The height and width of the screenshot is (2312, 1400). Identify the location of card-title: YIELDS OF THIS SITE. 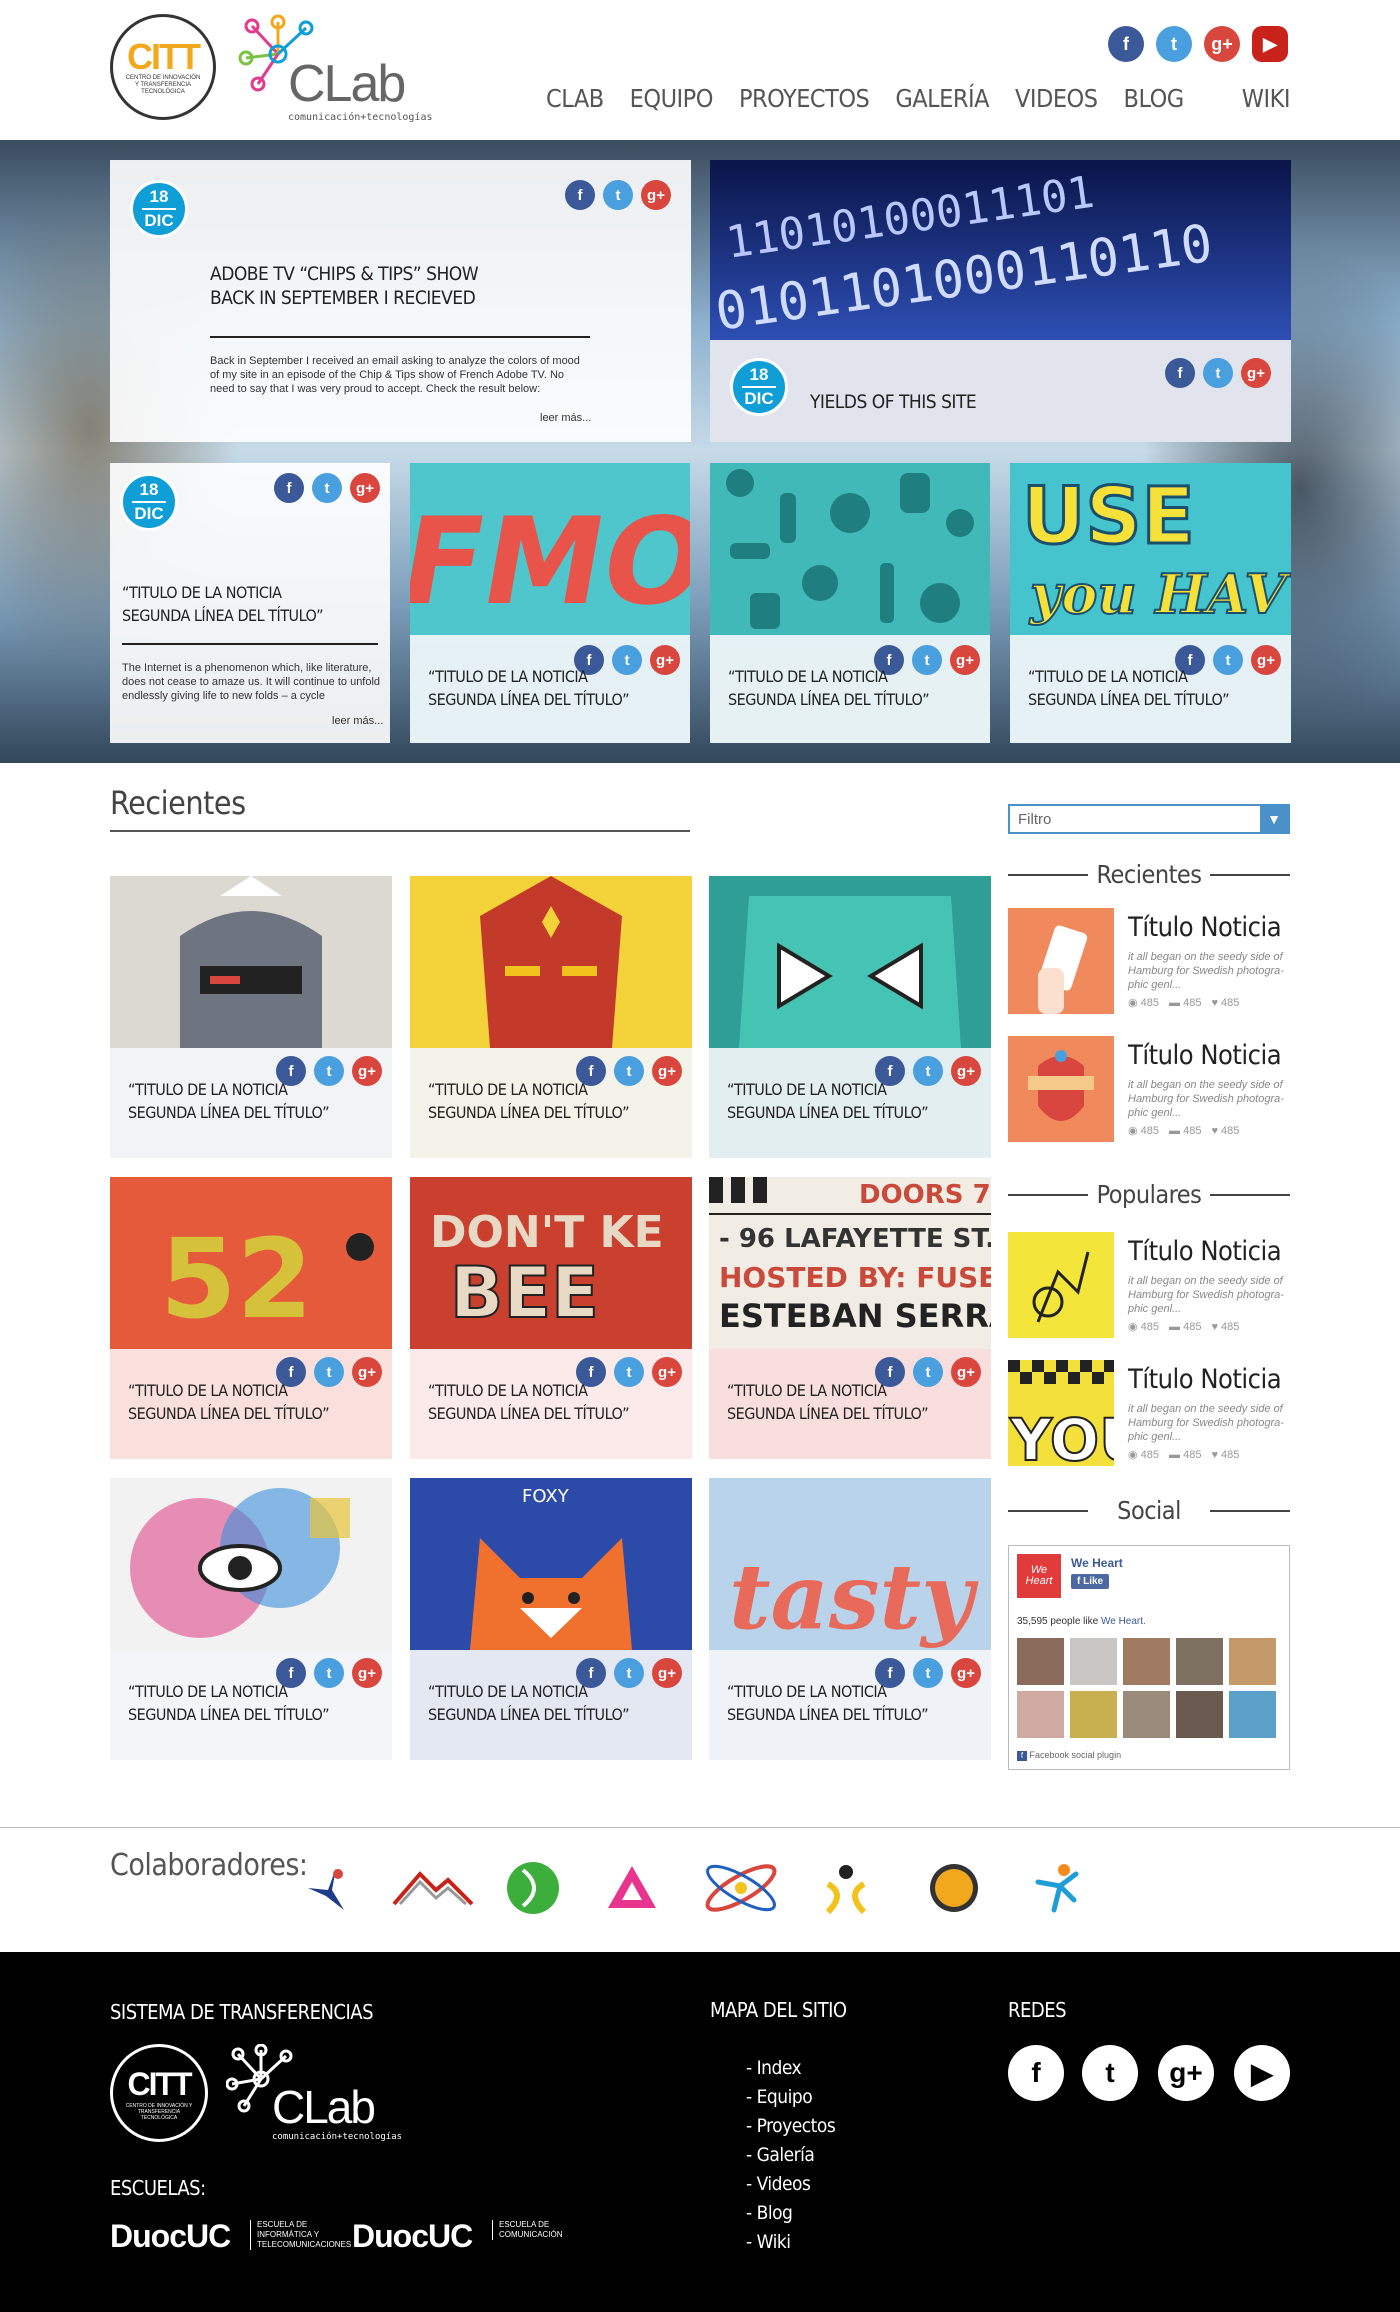
(893, 402).